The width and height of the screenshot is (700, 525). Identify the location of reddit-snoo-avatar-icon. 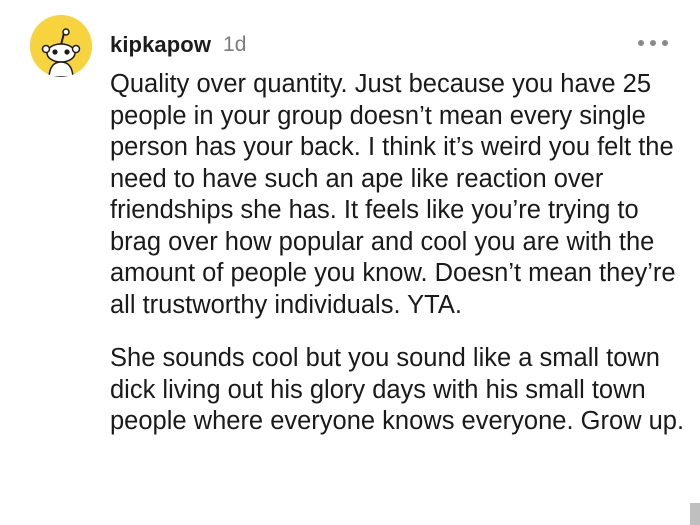
(61, 46).